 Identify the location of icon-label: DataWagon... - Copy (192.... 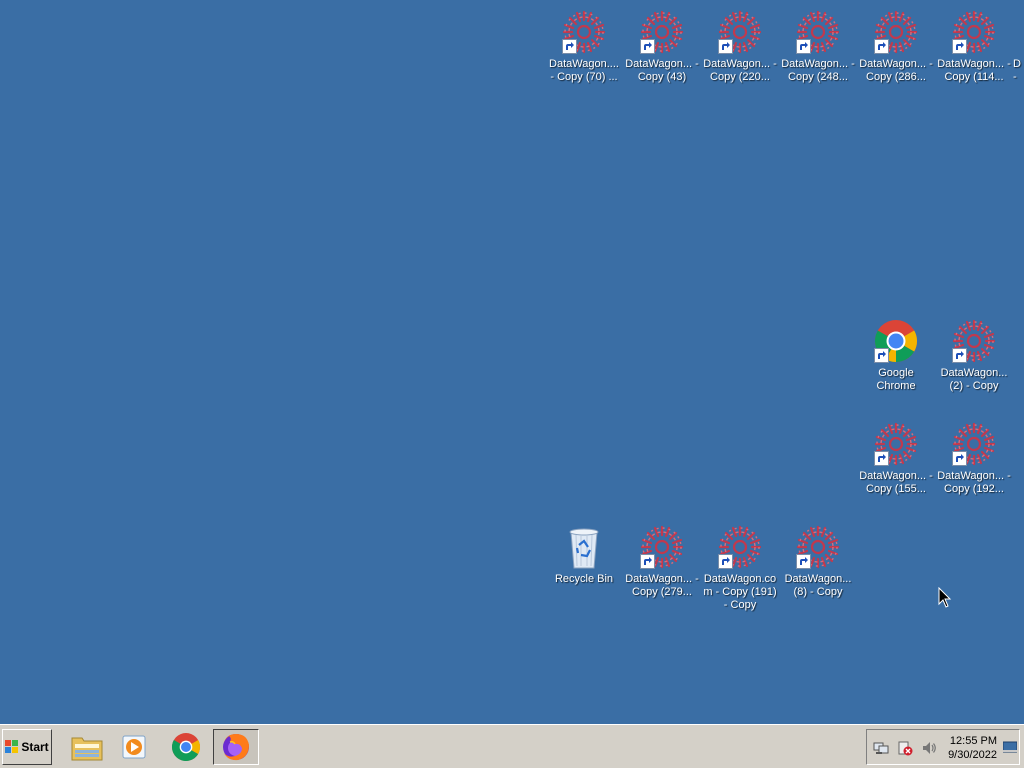
(974, 482).